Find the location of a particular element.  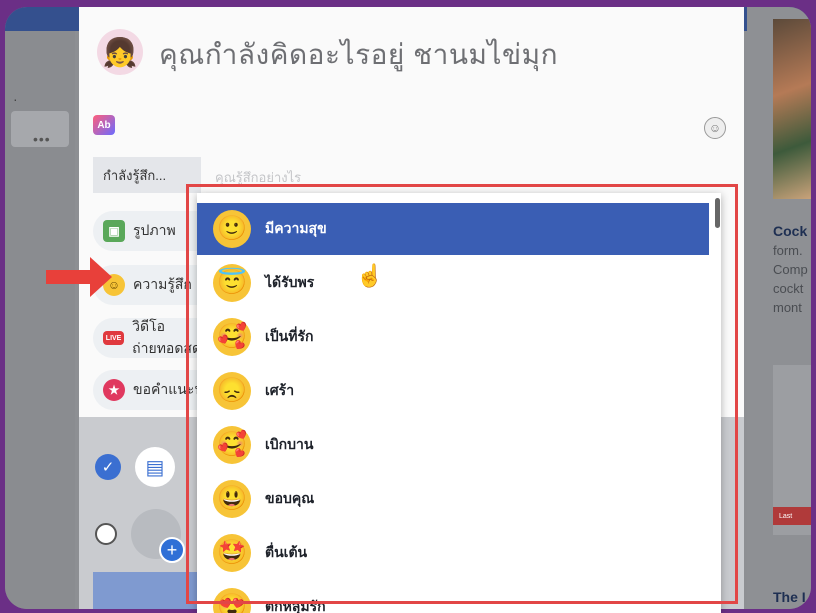

recommend-icon: ★ is located at coordinates (114, 390).